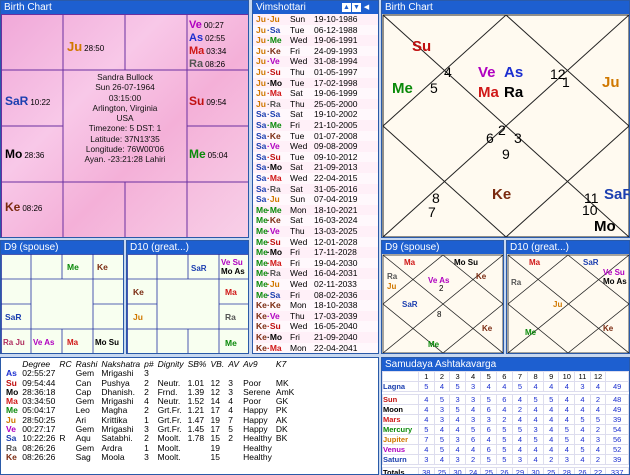 This screenshot has width=630, height=475. What do you see at coordinates (315, 316) in the screenshot?
I see `vimshottari-row: Ke·Ve Thu 17-03-2039` at bounding box center [315, 316].